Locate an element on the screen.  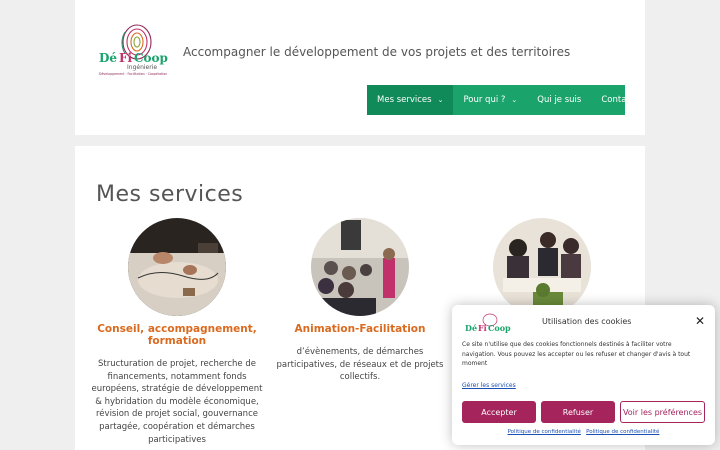
nav-label: Pour qui ? is located at coordinates (484, 100).